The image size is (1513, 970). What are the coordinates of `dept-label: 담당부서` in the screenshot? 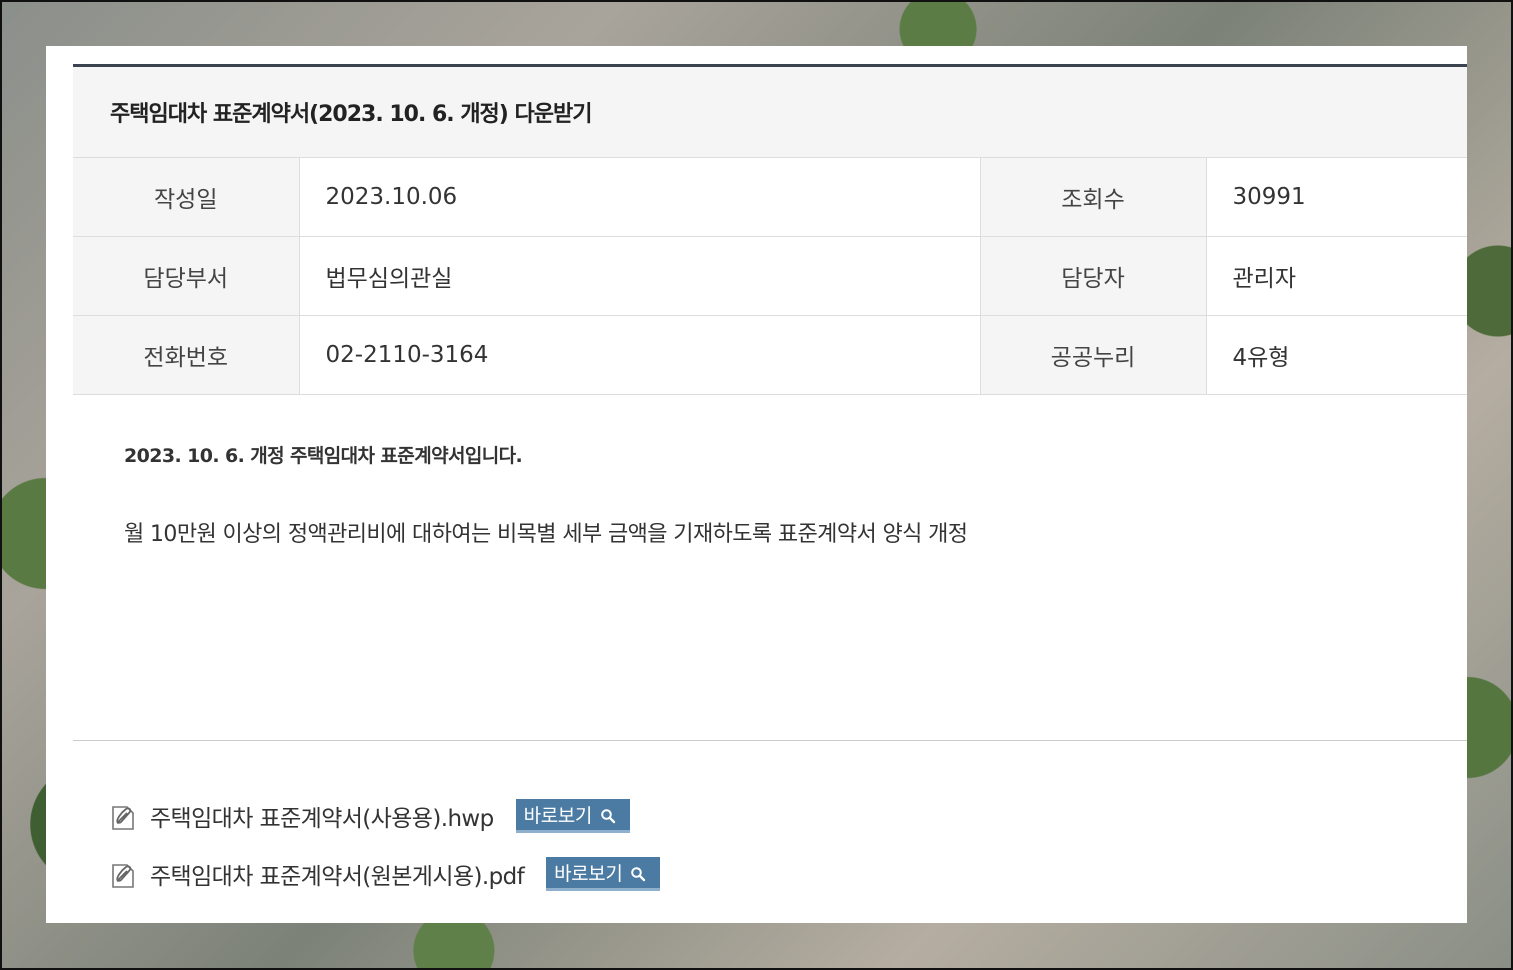 It's located at (186, 276).